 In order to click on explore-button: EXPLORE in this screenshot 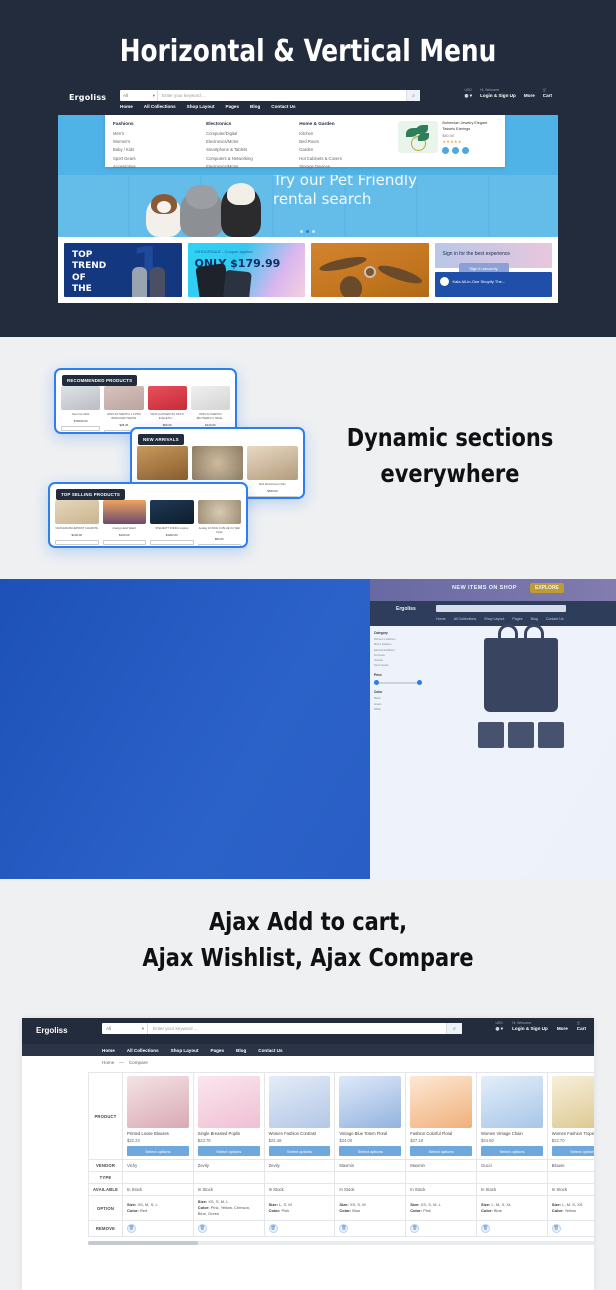, I will do `click(547, 588)`.